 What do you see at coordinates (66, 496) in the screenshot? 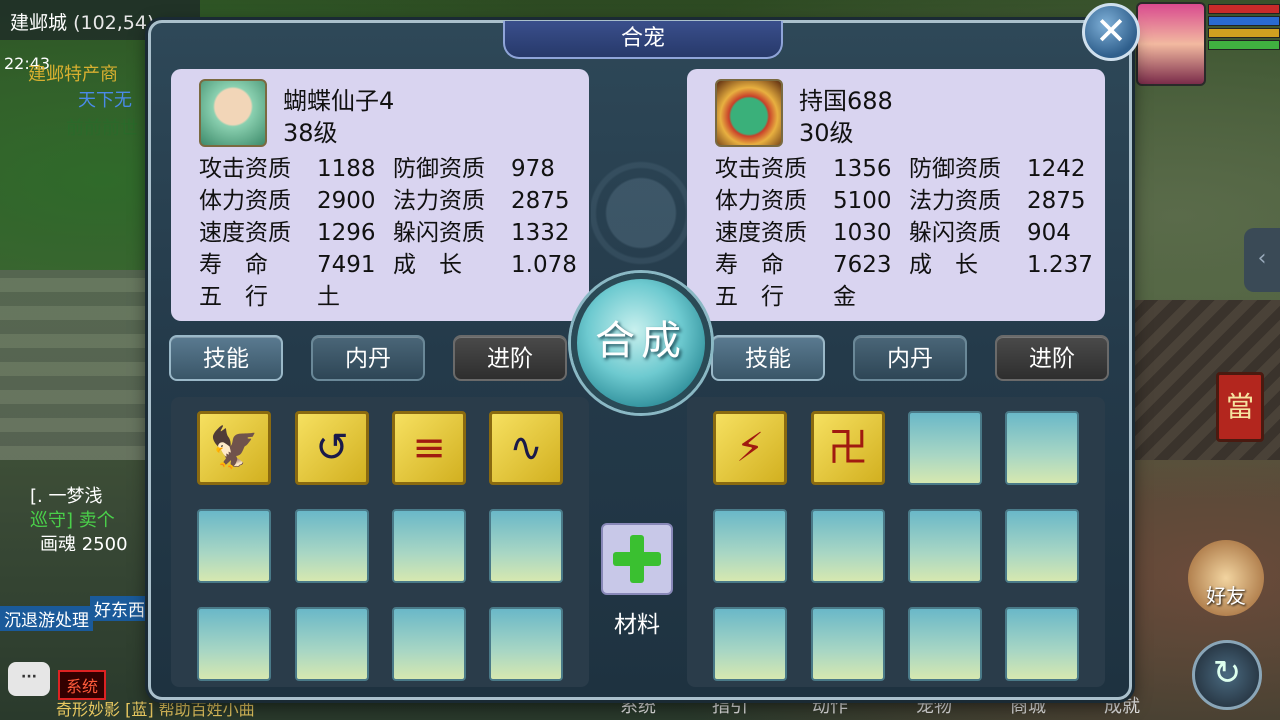
I see `chat-line: [. 一梦浅` at bounding box center [66, 496].